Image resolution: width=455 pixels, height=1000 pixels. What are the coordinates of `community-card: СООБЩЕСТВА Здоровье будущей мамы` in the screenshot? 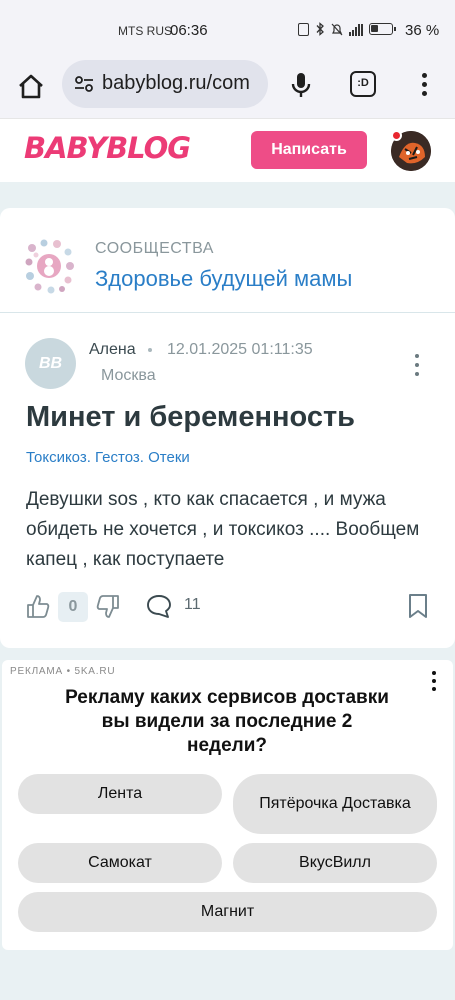 It's located at (227, 260).